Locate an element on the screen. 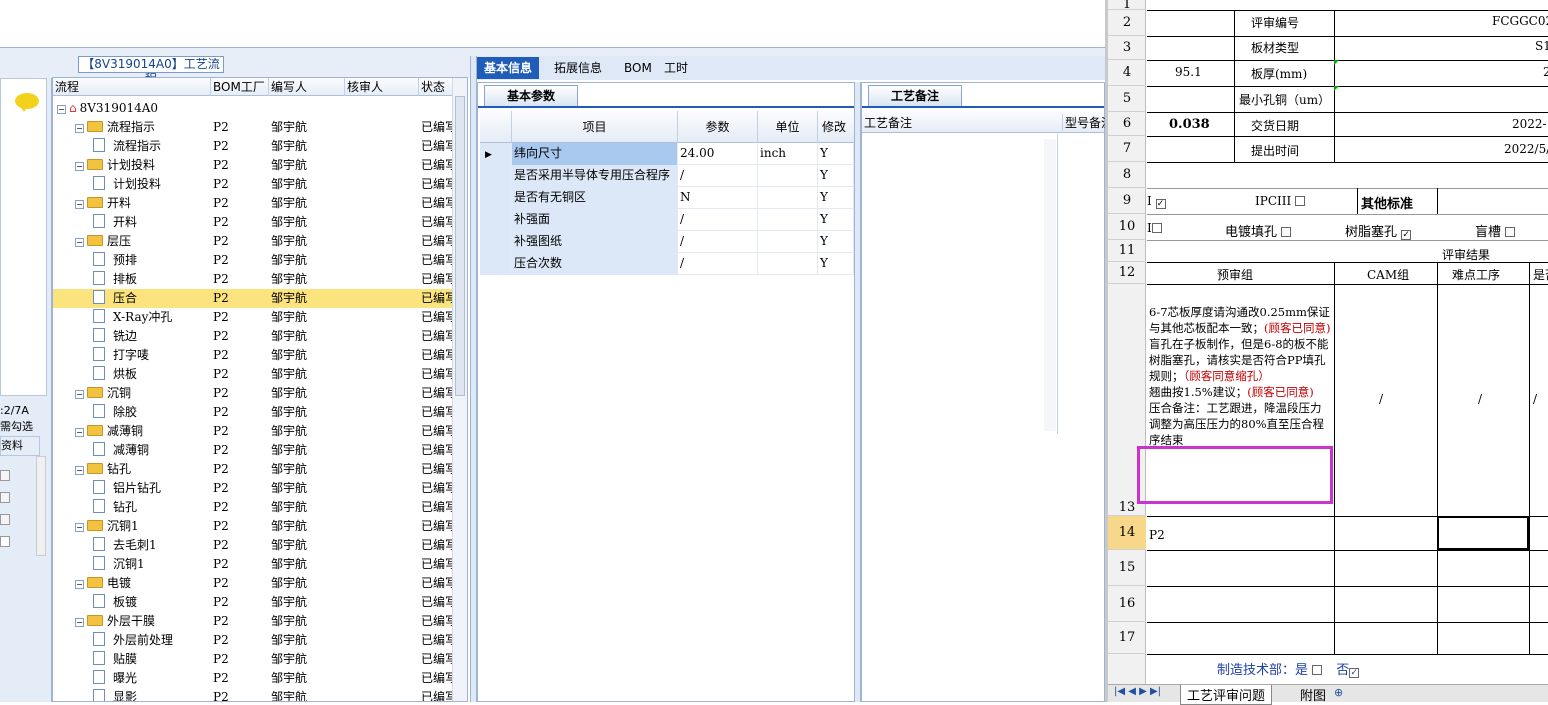  col-bom-header: BOM工厂 is located at coordinates (240, 87).